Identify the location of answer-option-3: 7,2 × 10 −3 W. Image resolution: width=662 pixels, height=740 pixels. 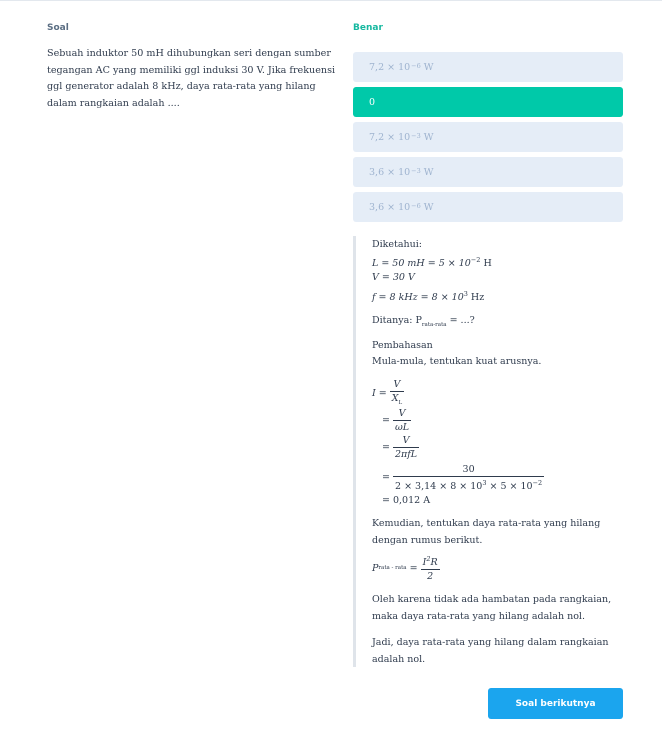
(488, 137).